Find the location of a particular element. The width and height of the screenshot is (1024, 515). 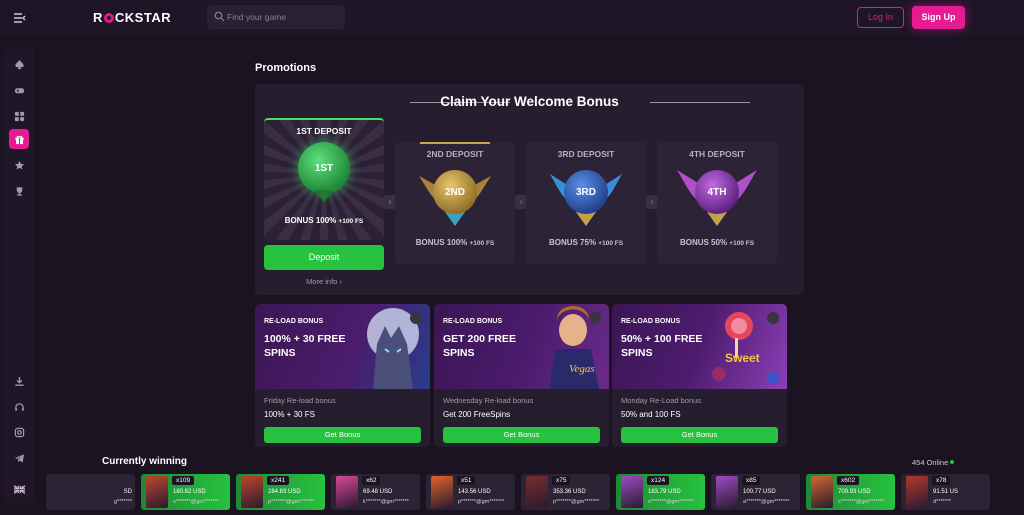

winner-card: x78 91.51 US d******* is located at coordinates (945, 492).